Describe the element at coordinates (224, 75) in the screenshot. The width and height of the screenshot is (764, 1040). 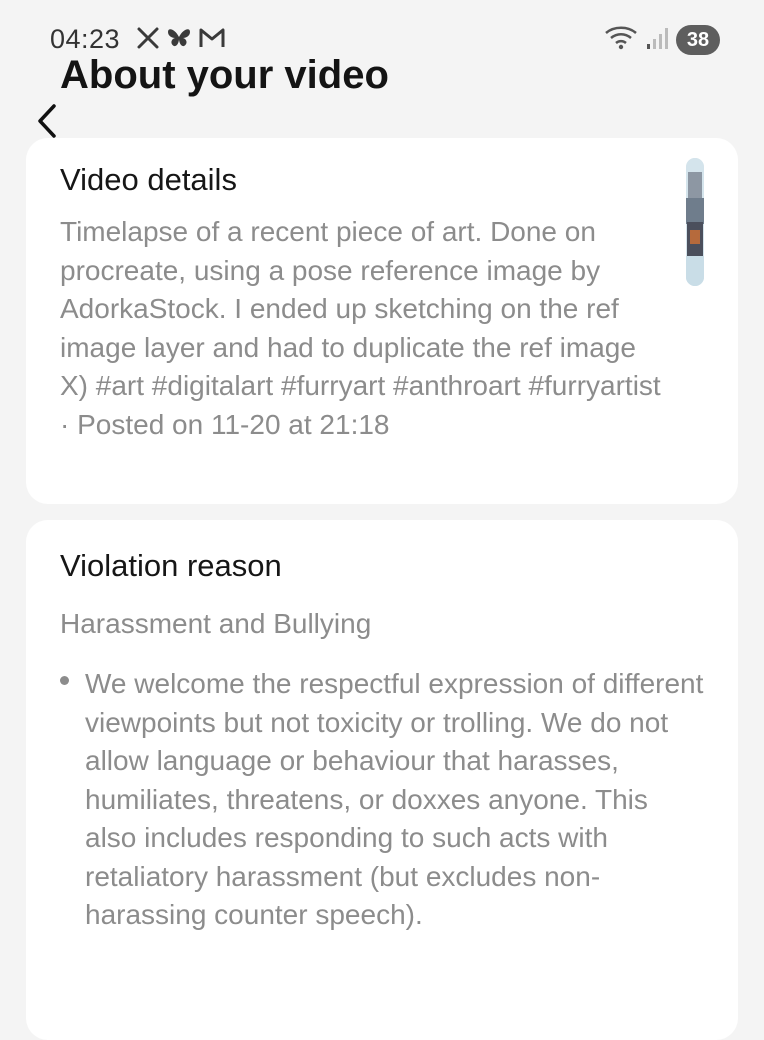
I see `page-title: About your video` at that location.